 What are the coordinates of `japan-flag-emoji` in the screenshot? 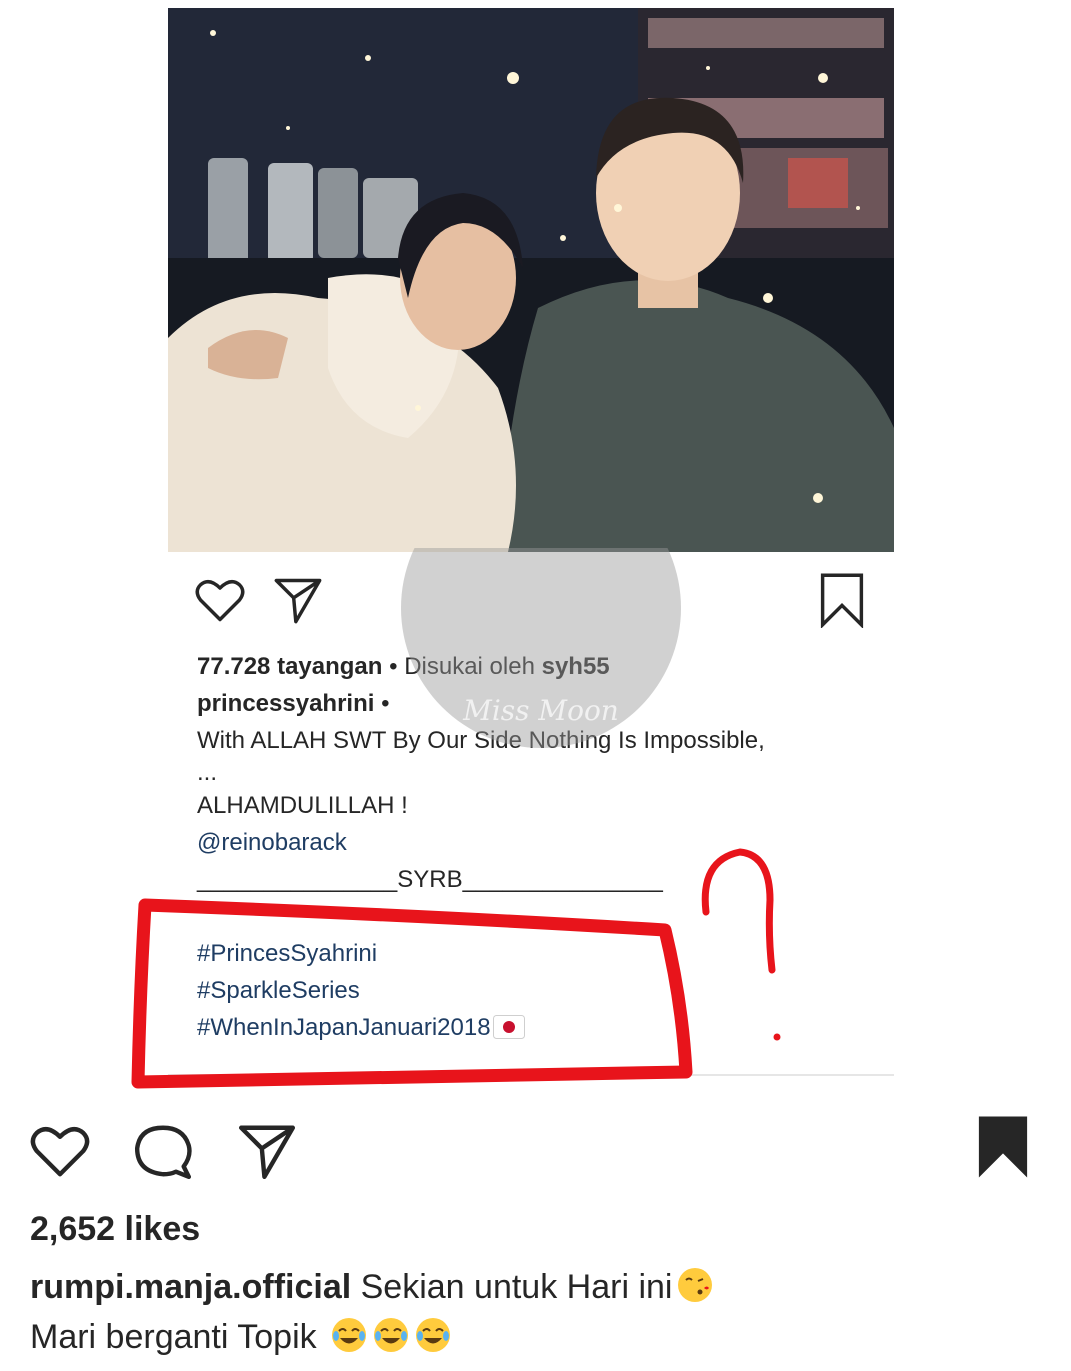 It's located at (508, 1031).